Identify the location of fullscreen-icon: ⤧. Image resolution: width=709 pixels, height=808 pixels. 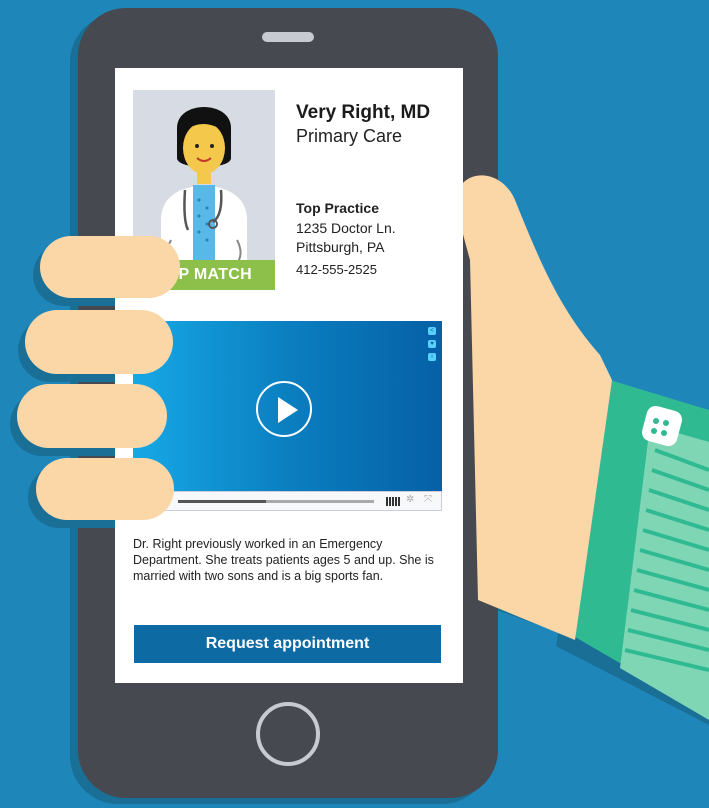
(428, 499).